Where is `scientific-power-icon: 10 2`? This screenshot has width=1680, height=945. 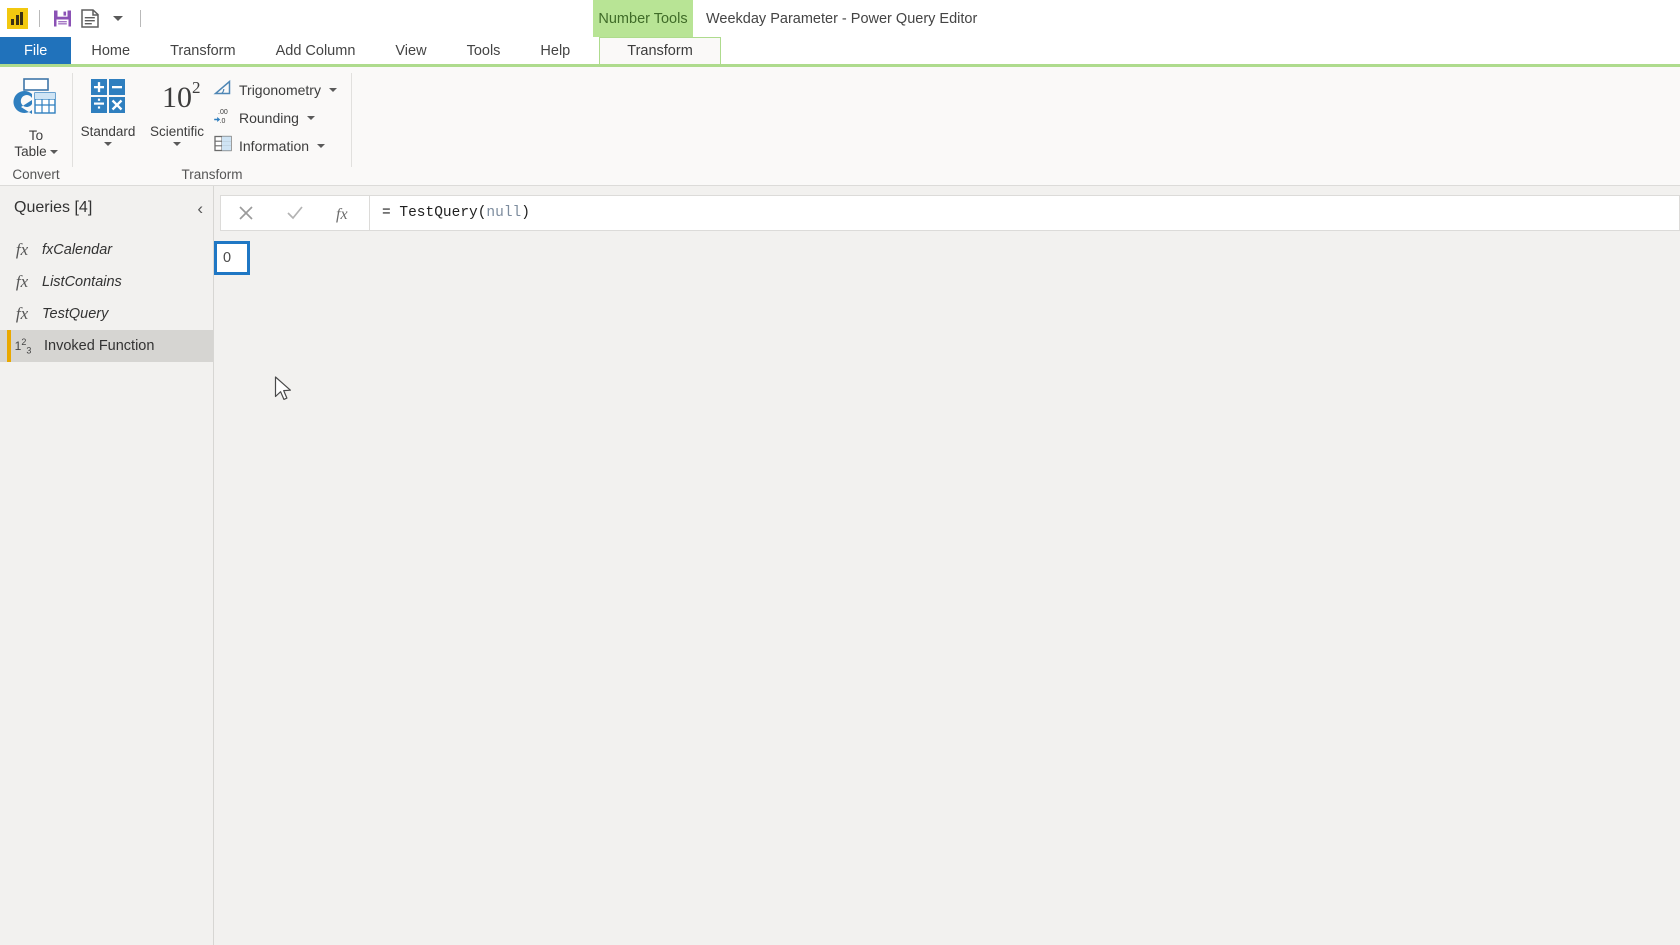
scientific-power-icon: 10 2 is located at coordinates (177, 98).